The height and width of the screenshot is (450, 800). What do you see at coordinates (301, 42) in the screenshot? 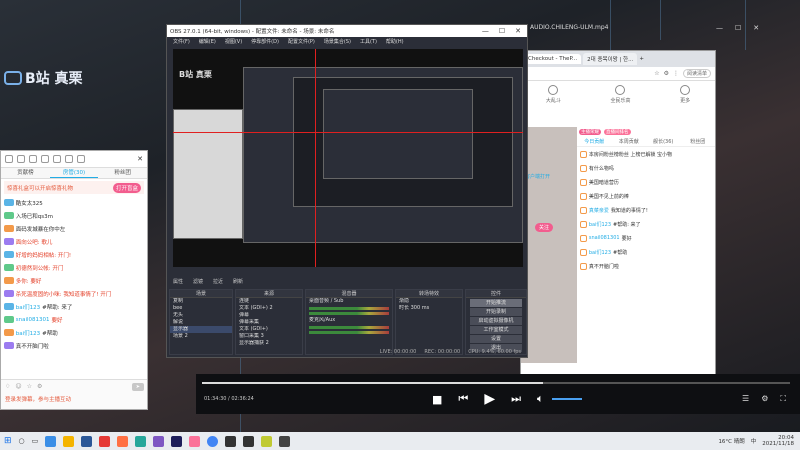
I see `menu-profile: 配置文件(P)` at bounding box center [301, 42].